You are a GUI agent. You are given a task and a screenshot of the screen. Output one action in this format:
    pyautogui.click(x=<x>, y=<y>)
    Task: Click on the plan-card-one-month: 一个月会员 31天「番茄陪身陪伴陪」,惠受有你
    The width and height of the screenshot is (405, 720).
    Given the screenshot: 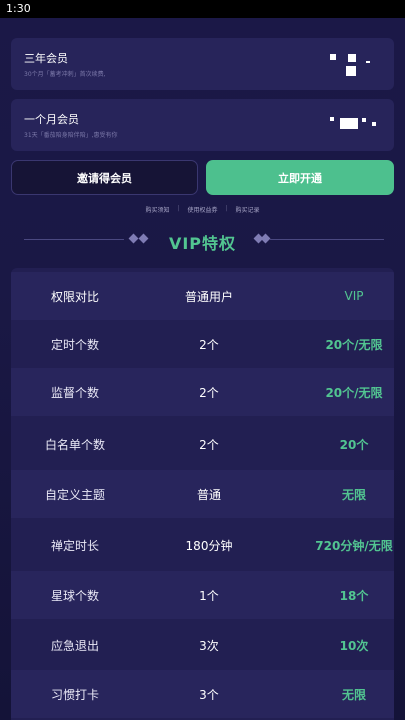 What is the action you would take?
    pyautogui.click(x=202, y=125)
    